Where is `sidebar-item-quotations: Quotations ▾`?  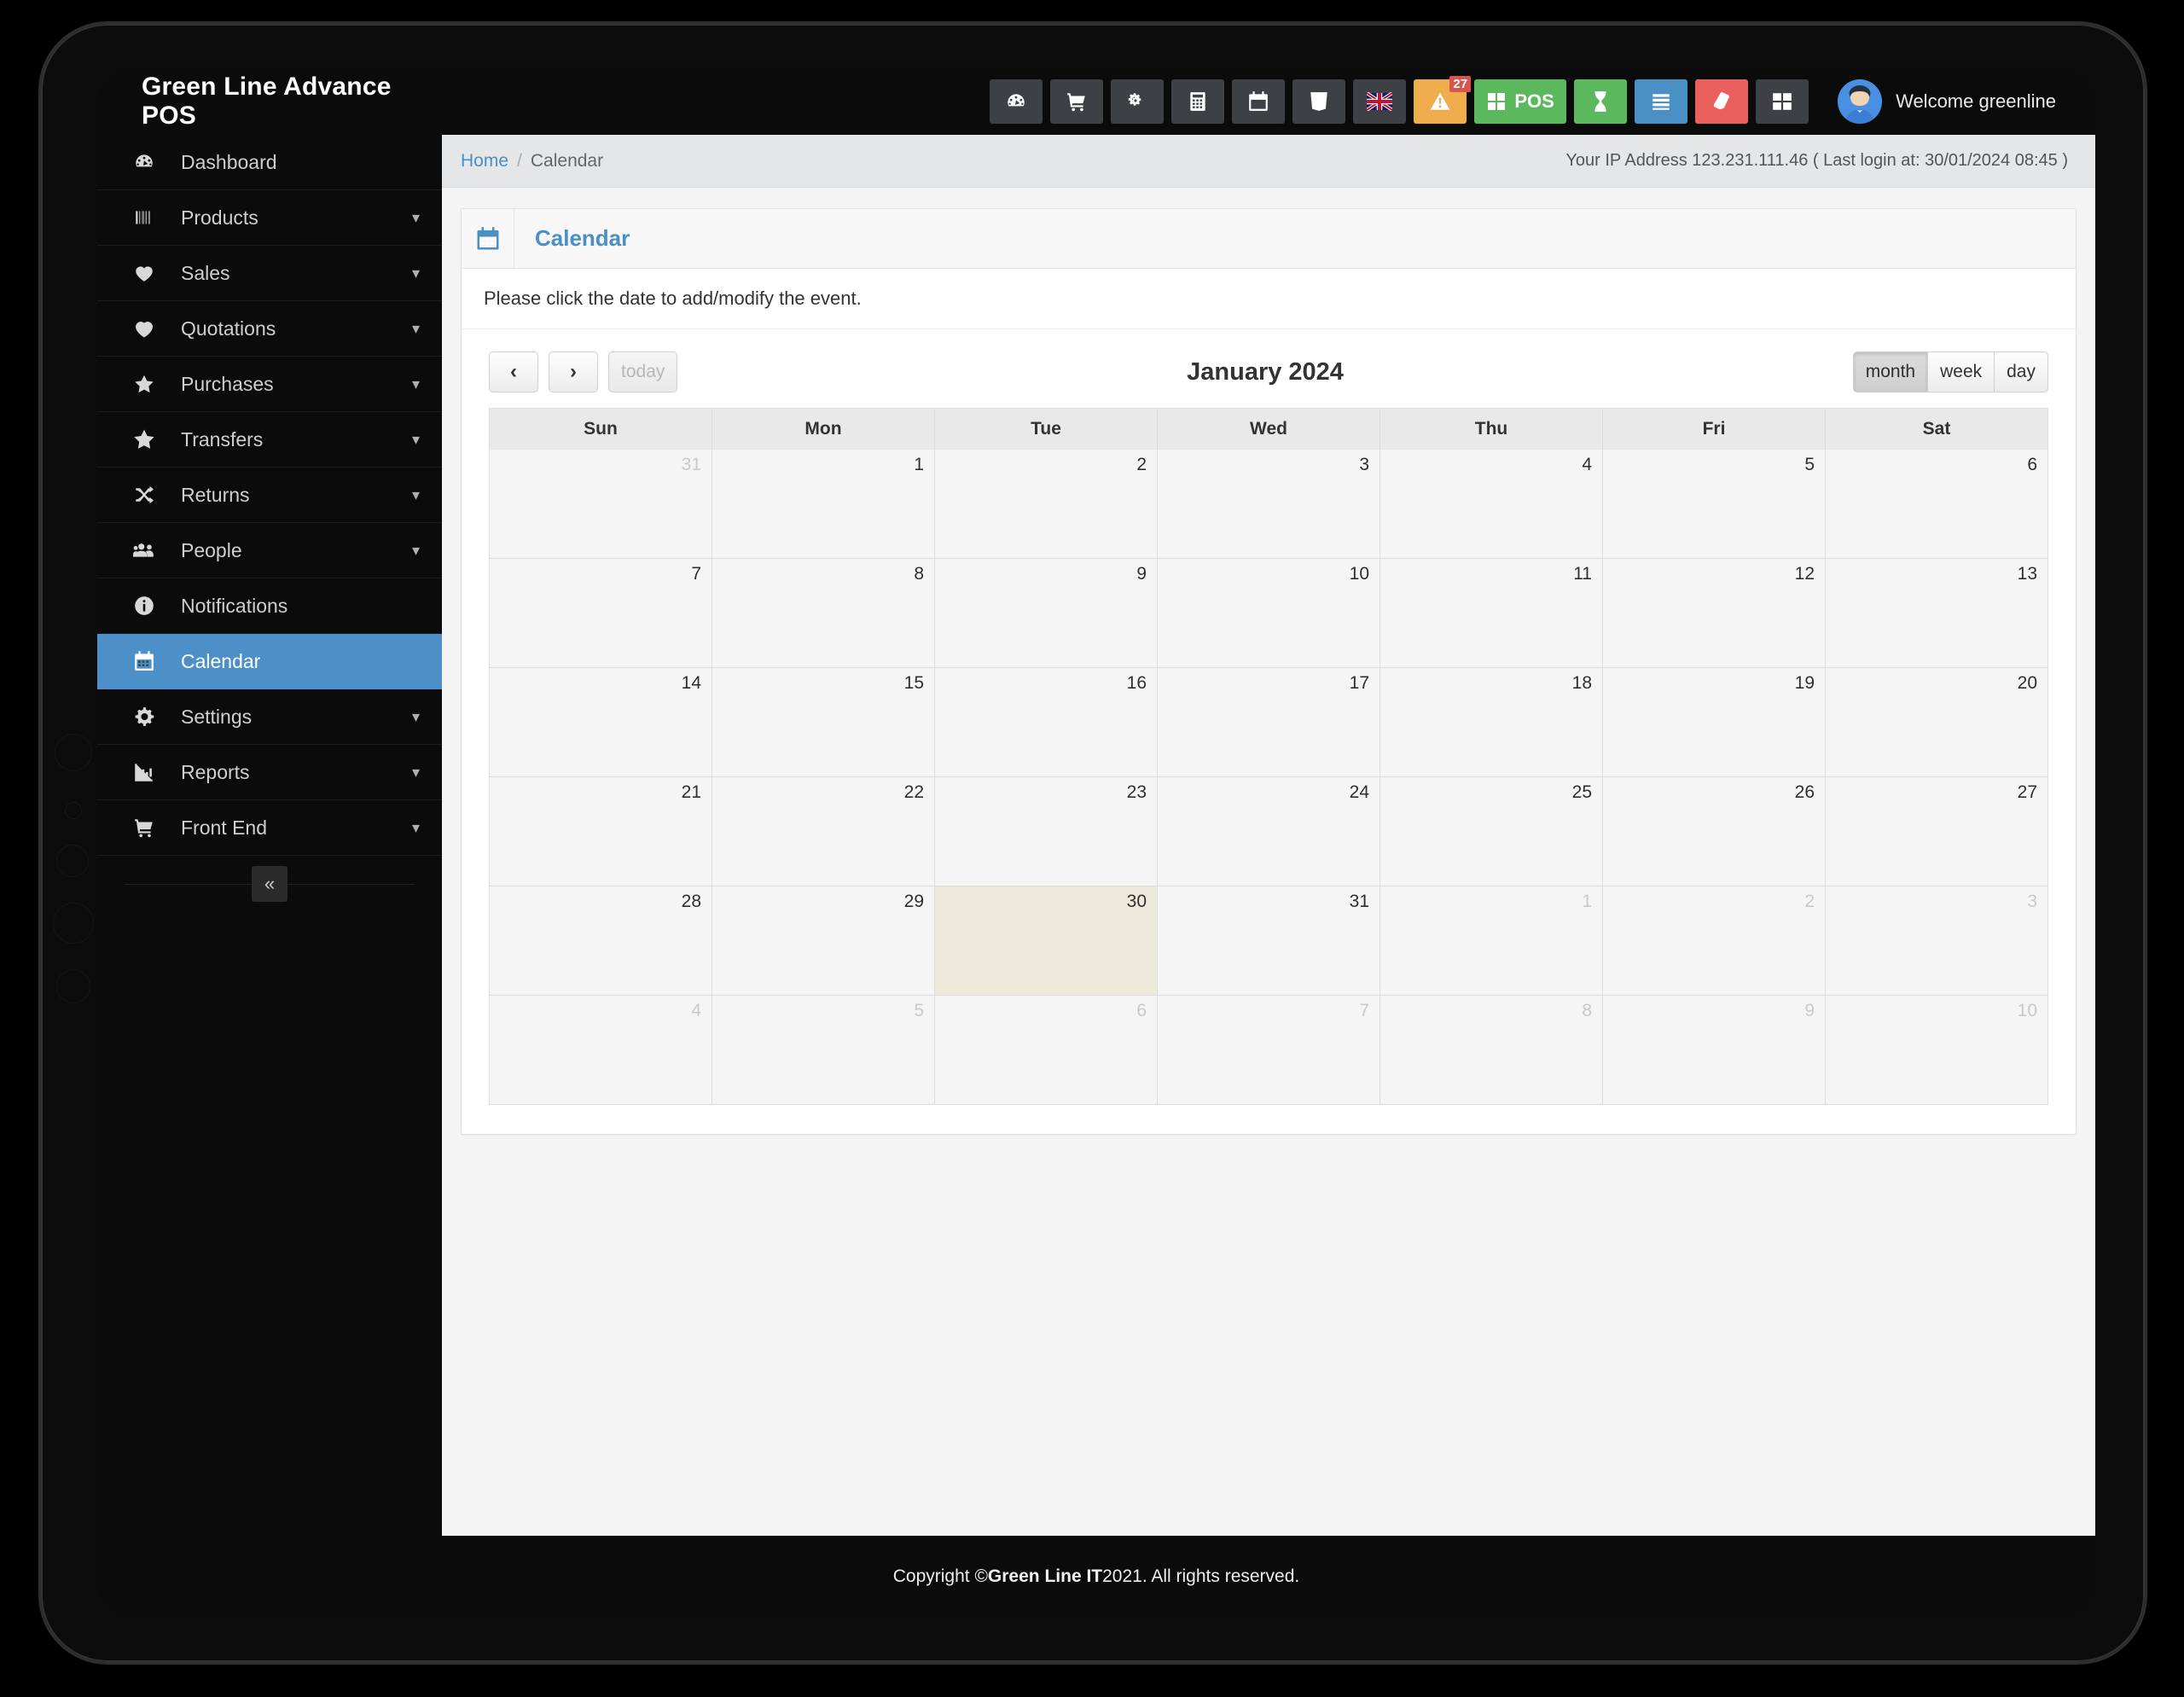
sidebar-item-quotations: Quotations ▾ is located at coordinates (269, 329).